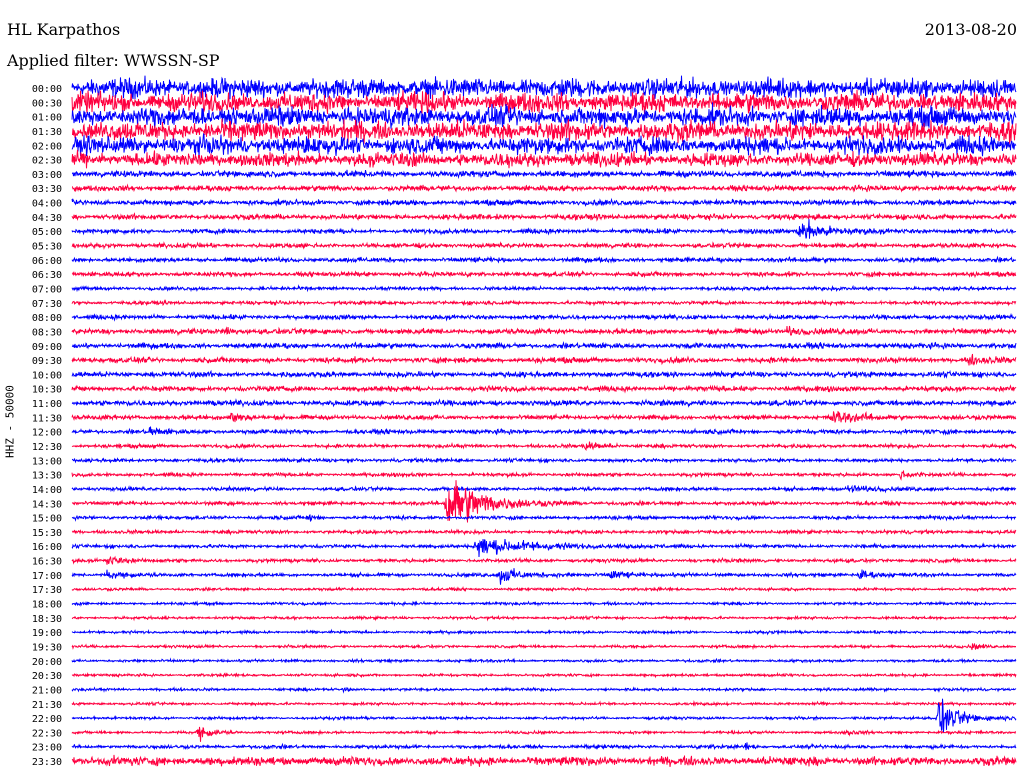  What do you see at coordinates (544, 632) in the screenshot?
I see `trace-1900` at bounding box center [544, 632].